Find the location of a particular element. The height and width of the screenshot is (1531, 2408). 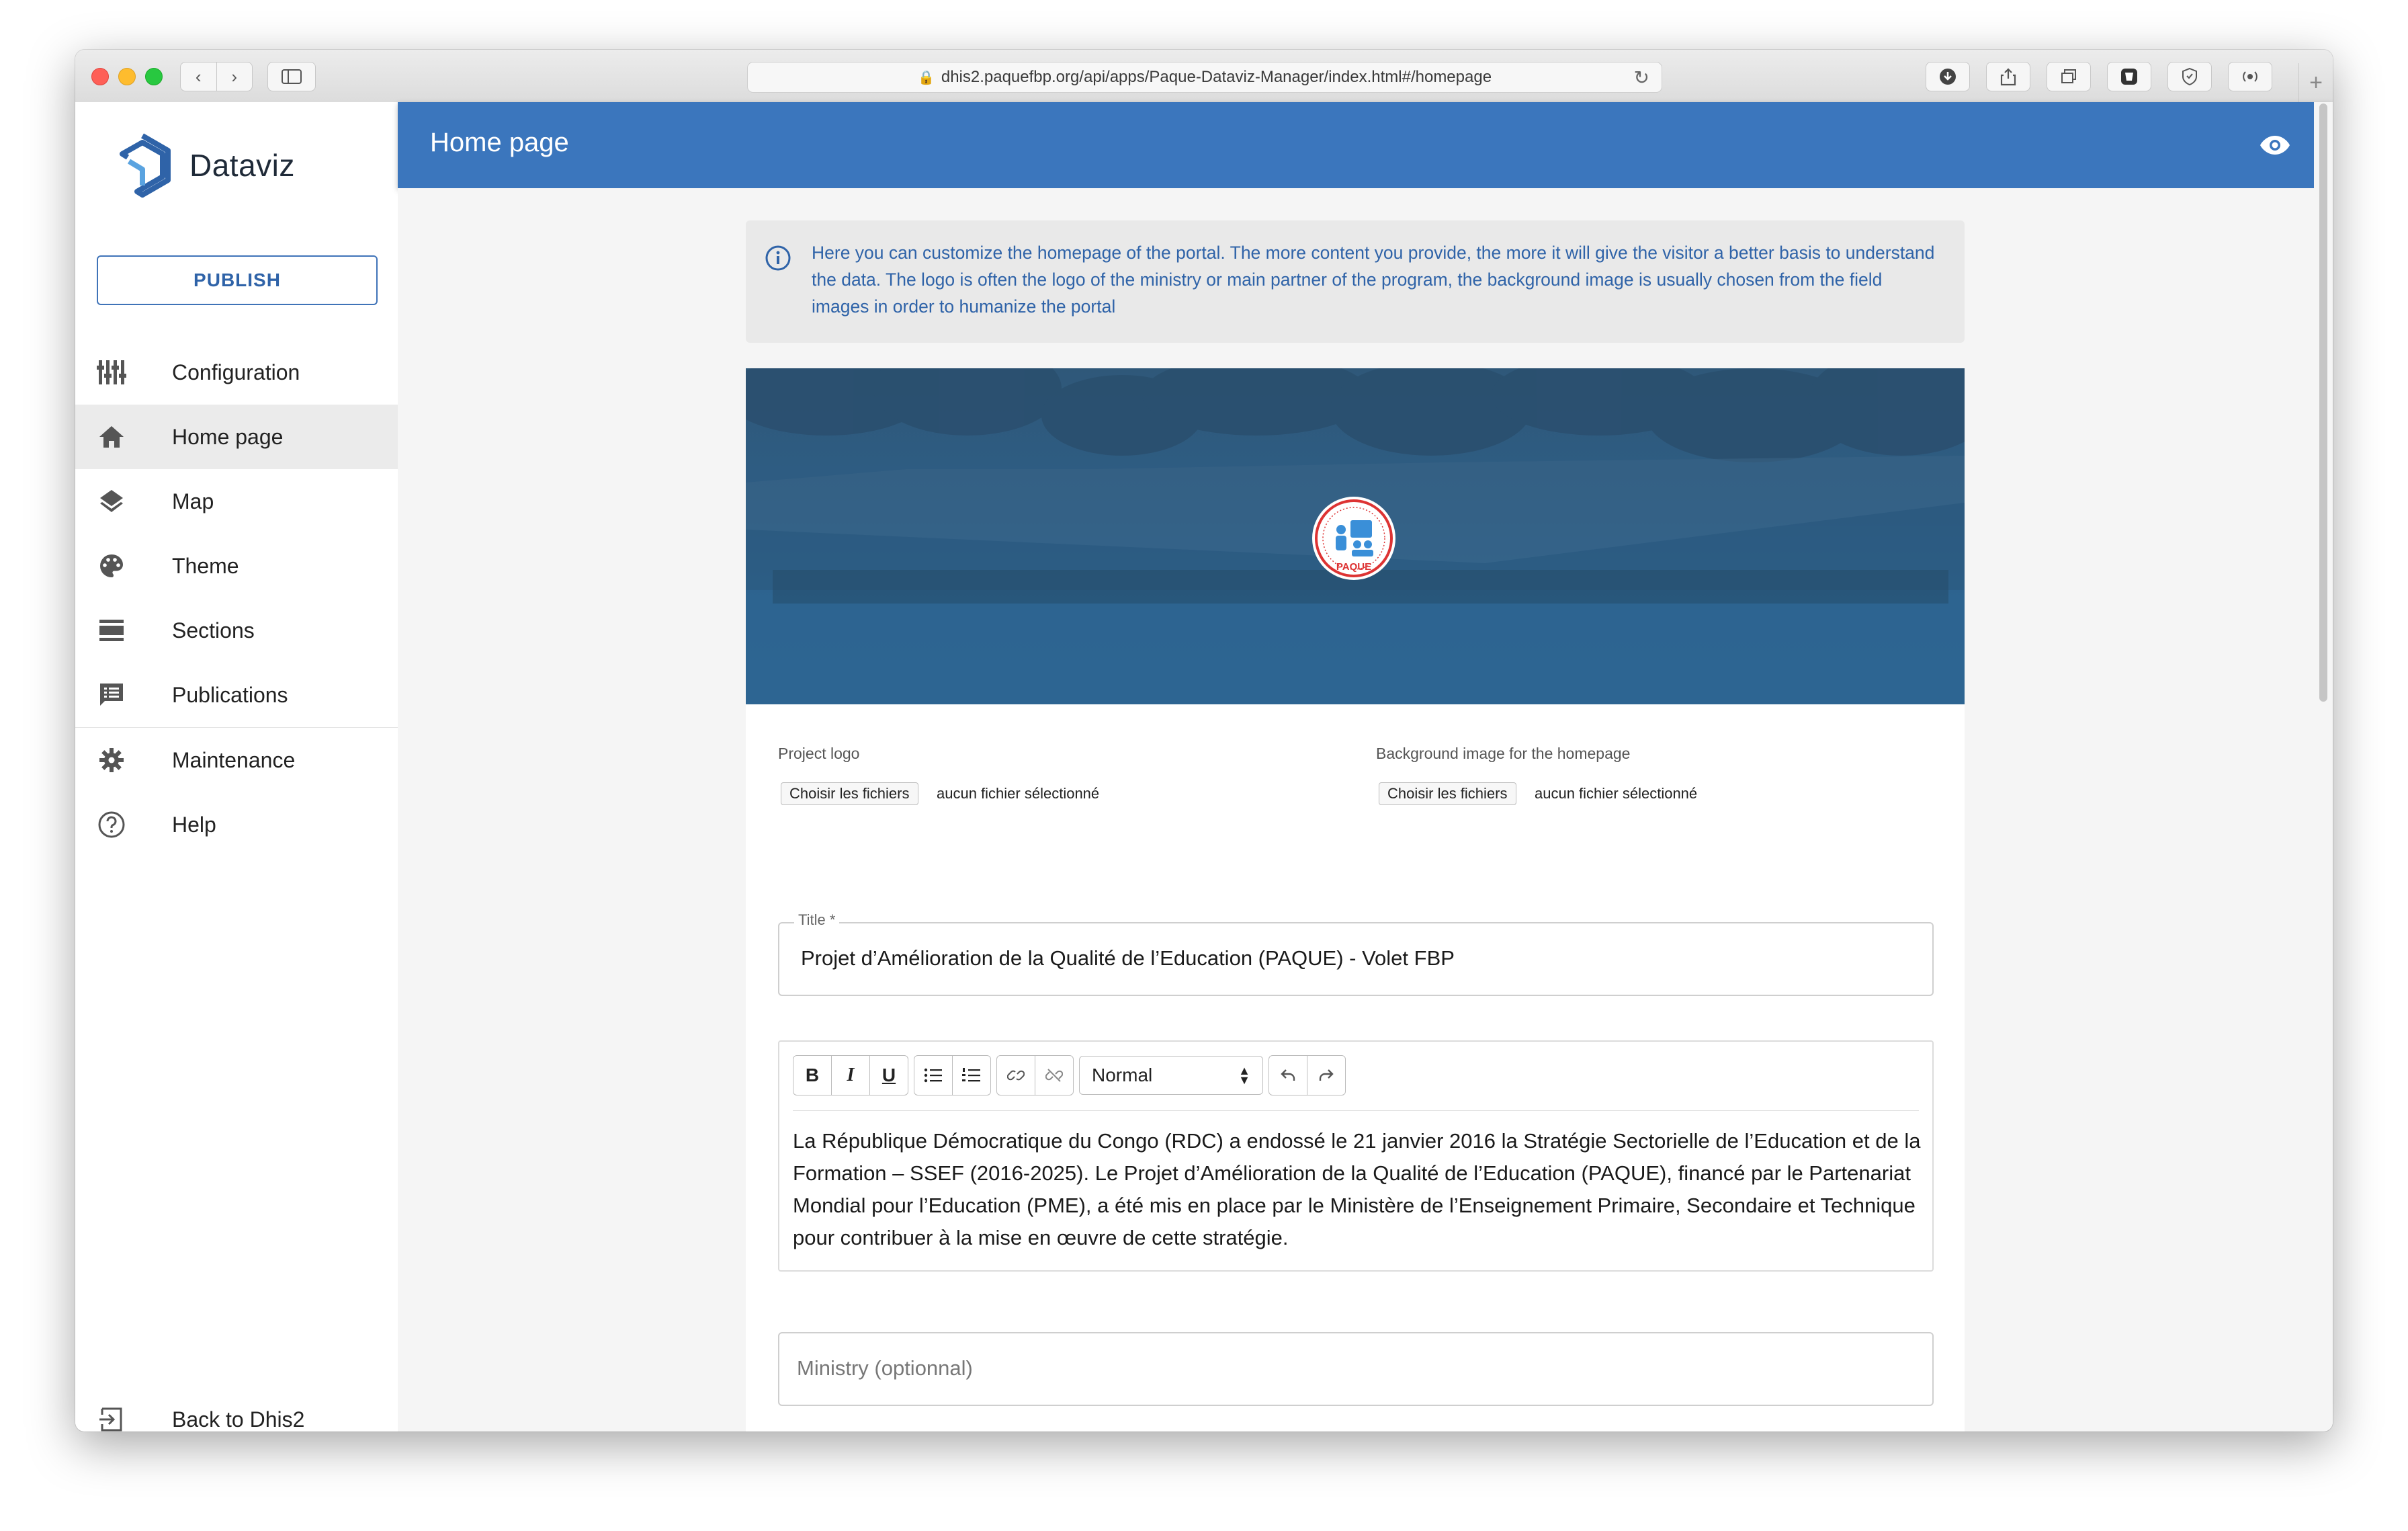

italic-button: I is located at coordinates (851, 1075).